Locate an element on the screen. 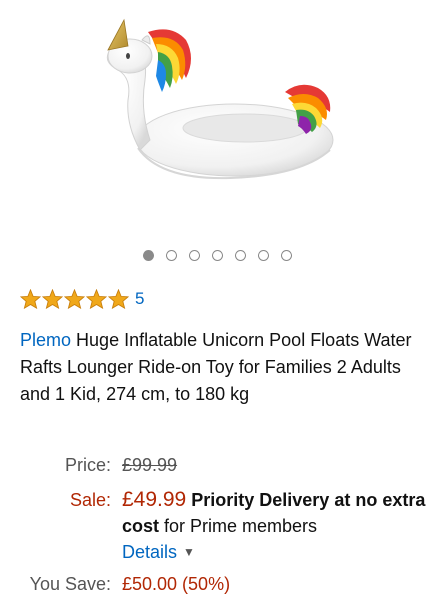 The width and height of the screenshot is (434, 600). details-link: Details ▼ is located at coordinates (158, 552).